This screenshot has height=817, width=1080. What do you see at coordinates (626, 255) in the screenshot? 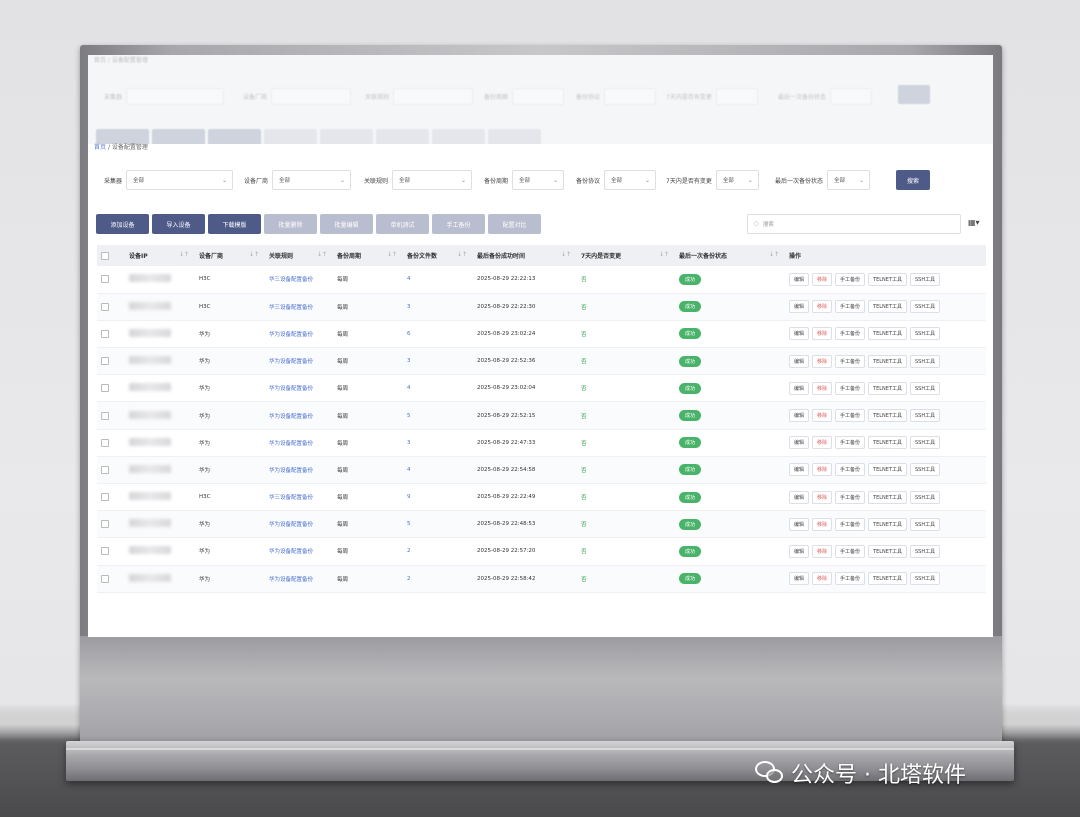
I see `column-header: 7天内是否变更 ↓↑` at bounding box center [626, 255].